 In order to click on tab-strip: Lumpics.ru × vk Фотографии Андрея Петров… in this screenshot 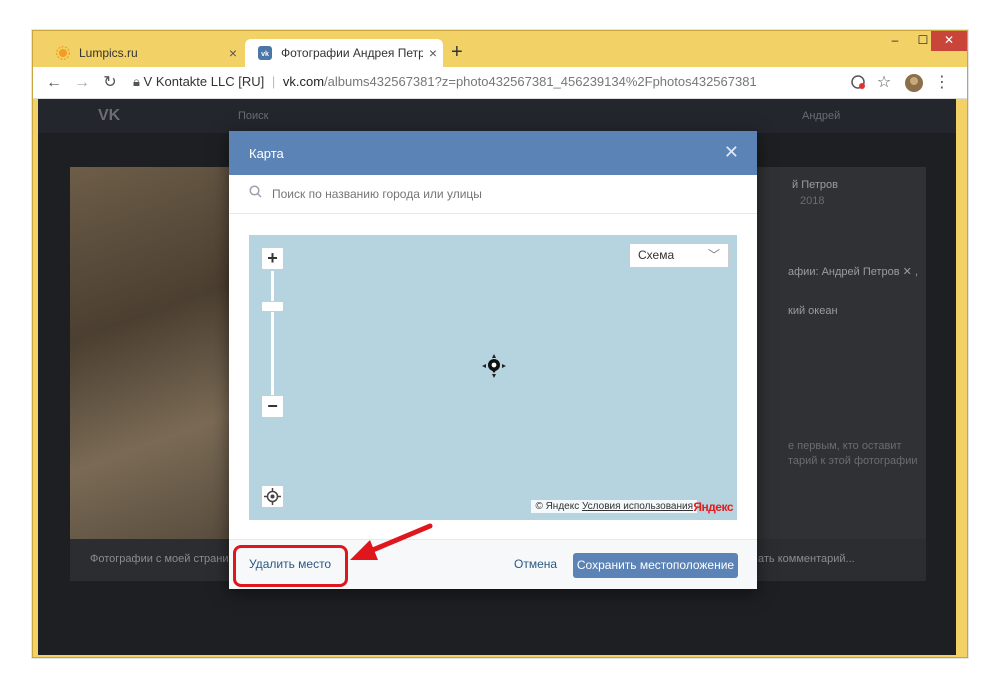, I will do `click(500, 49)`.